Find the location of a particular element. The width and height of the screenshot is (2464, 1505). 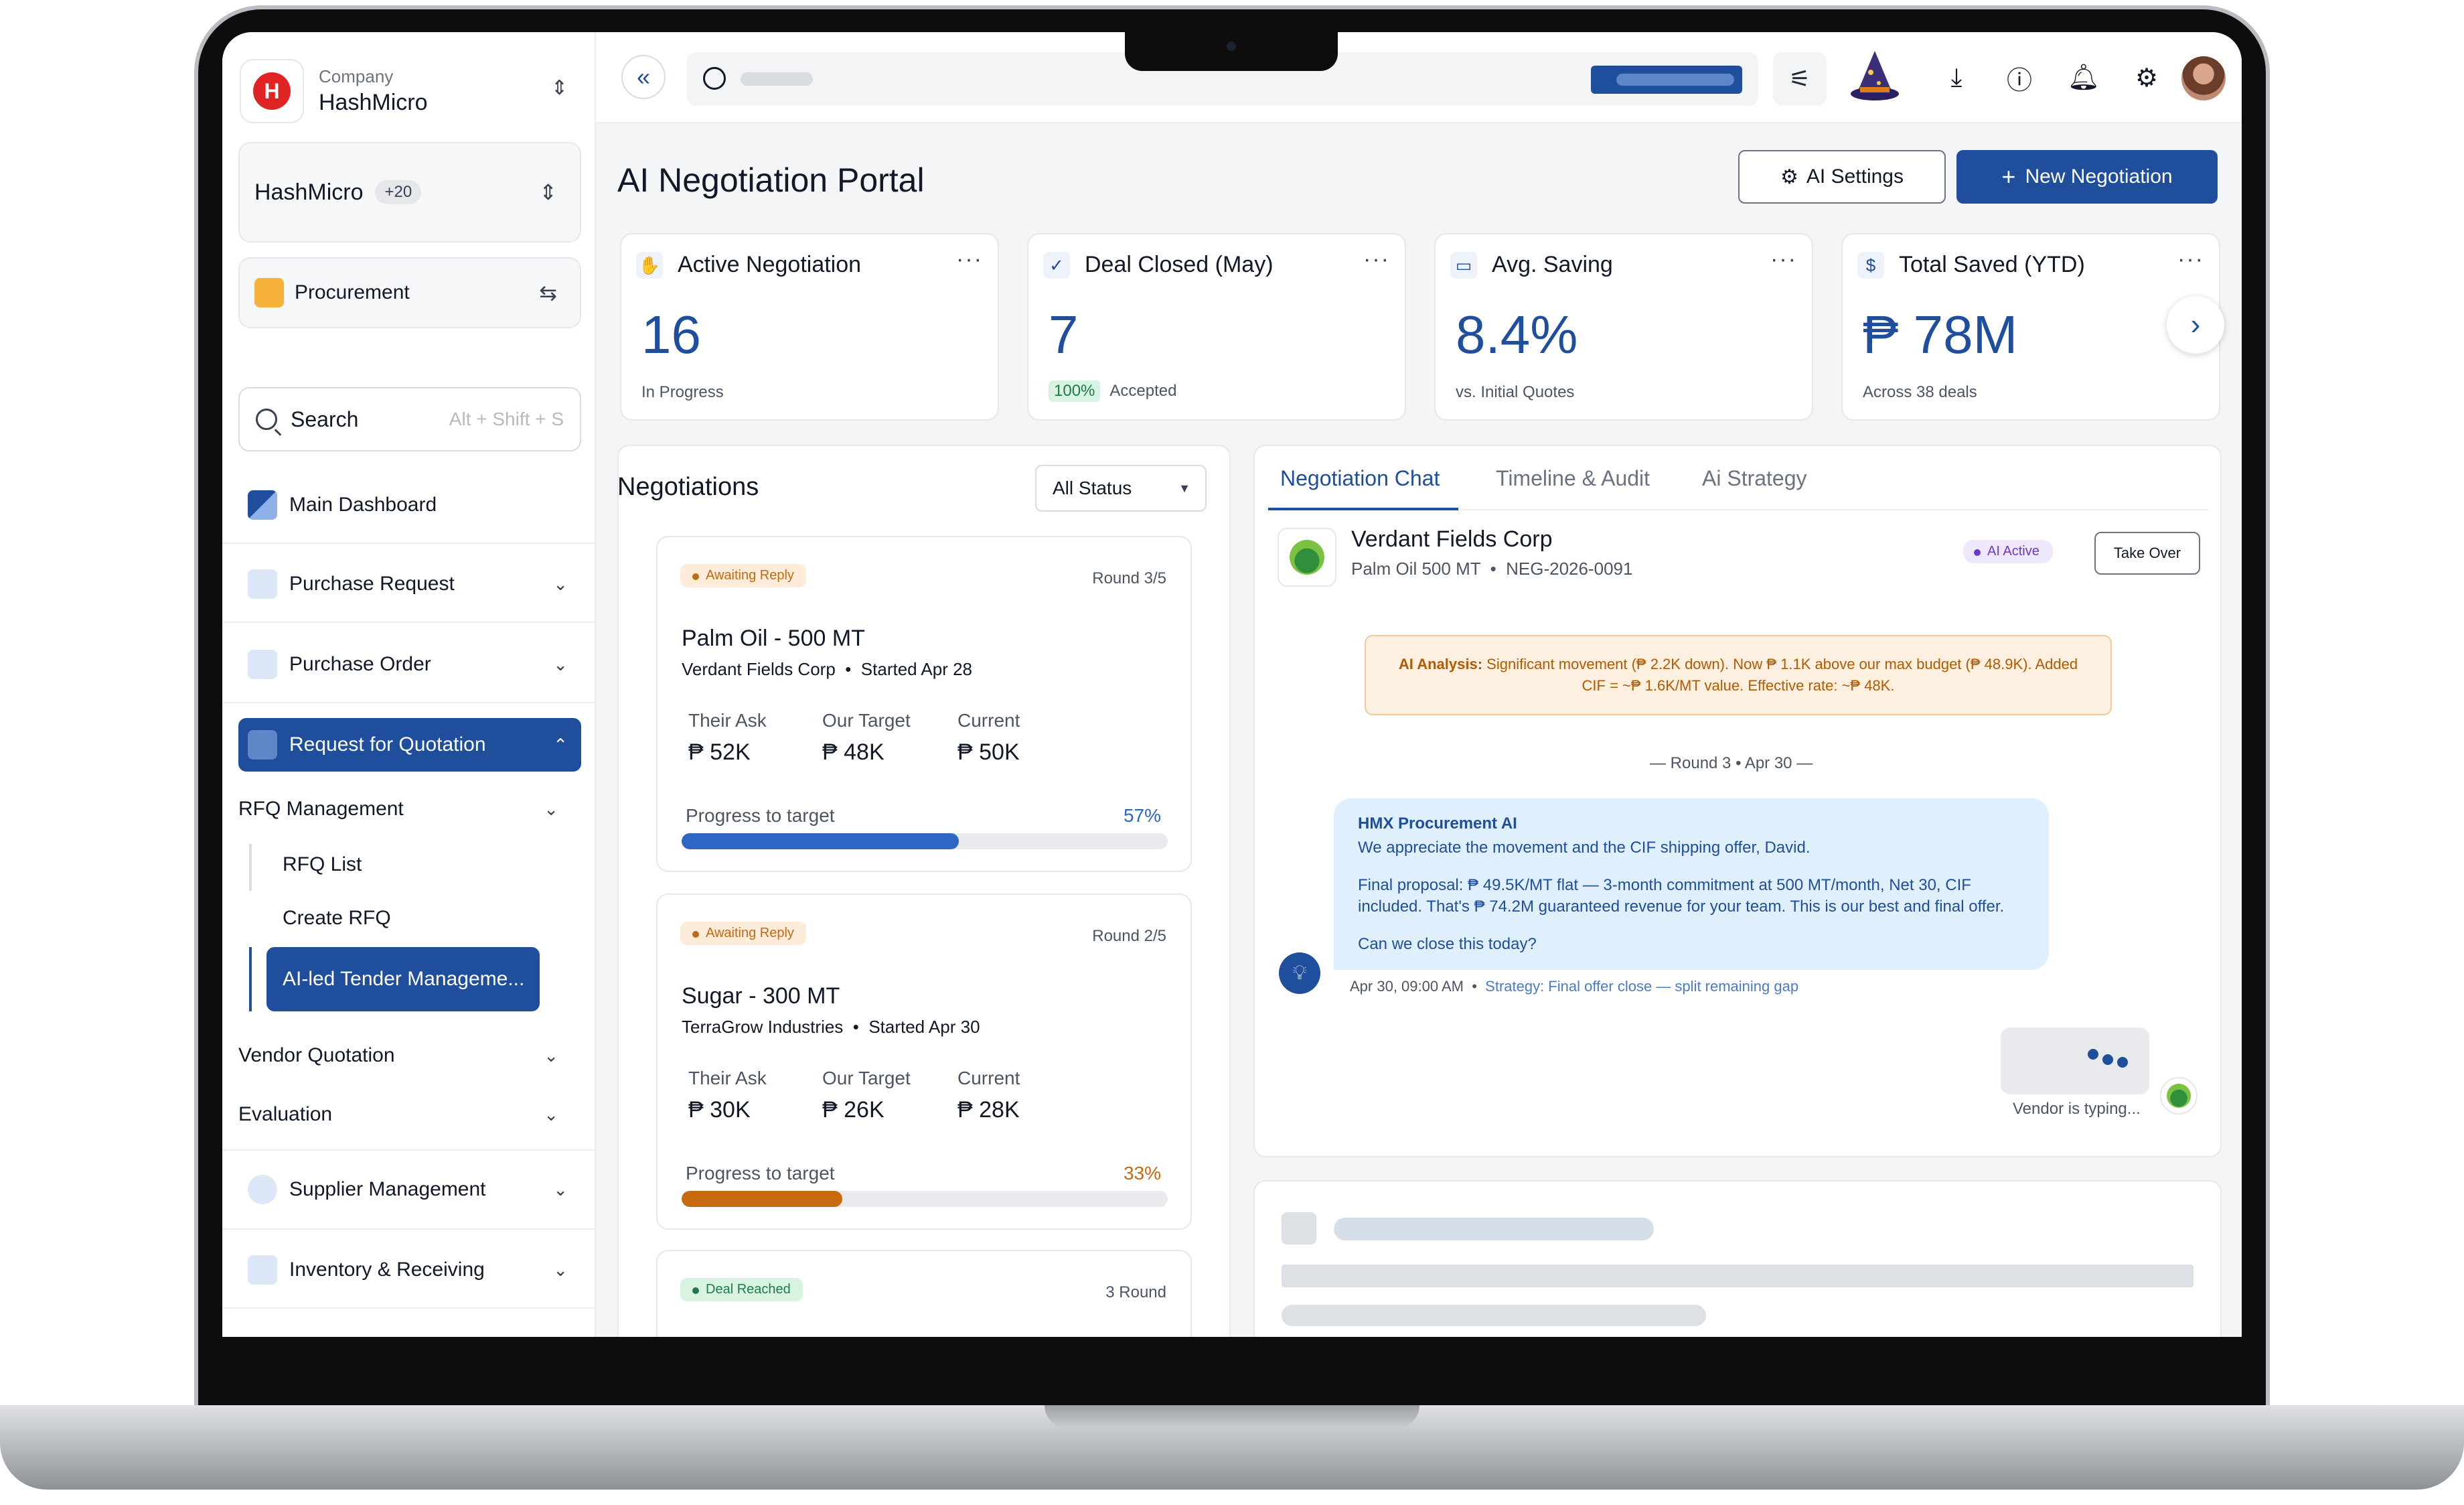

stat-card-active: ✋ Active Negotiation ··· 16 In Progress is located at coordinates (809, 327).